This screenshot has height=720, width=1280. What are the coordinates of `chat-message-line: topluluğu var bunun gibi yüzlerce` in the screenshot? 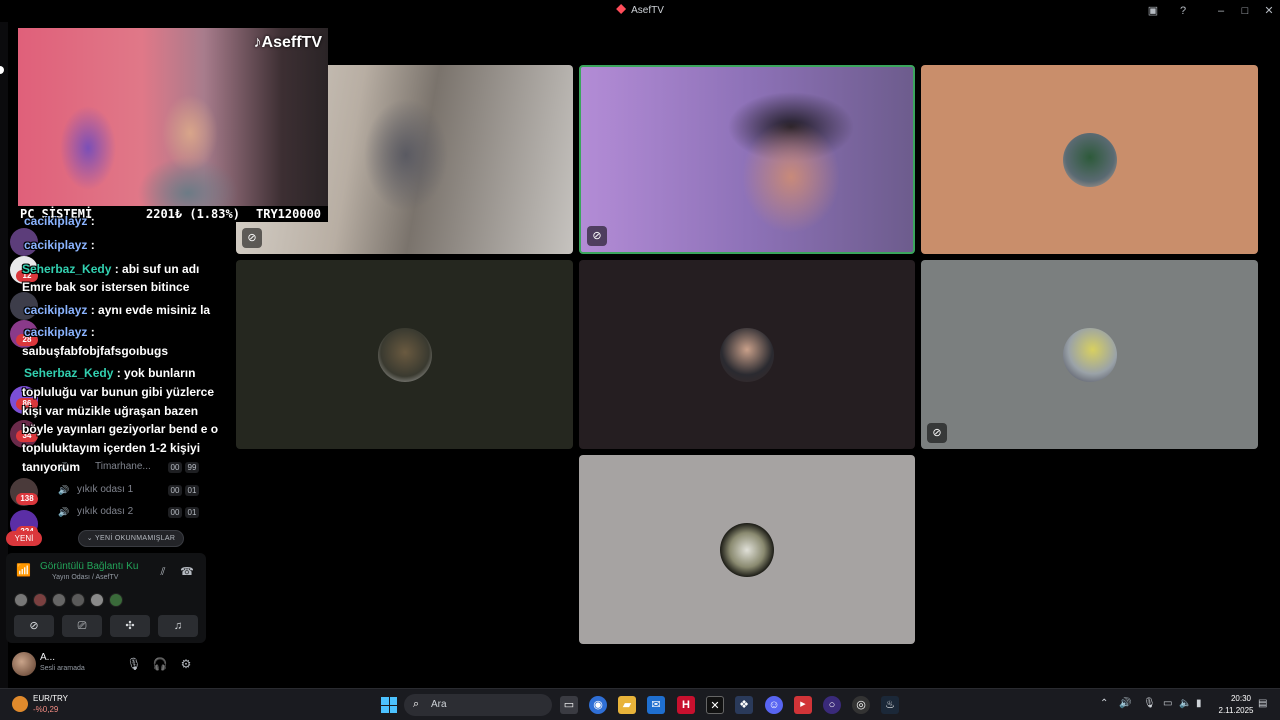 It's located at (118, 392).